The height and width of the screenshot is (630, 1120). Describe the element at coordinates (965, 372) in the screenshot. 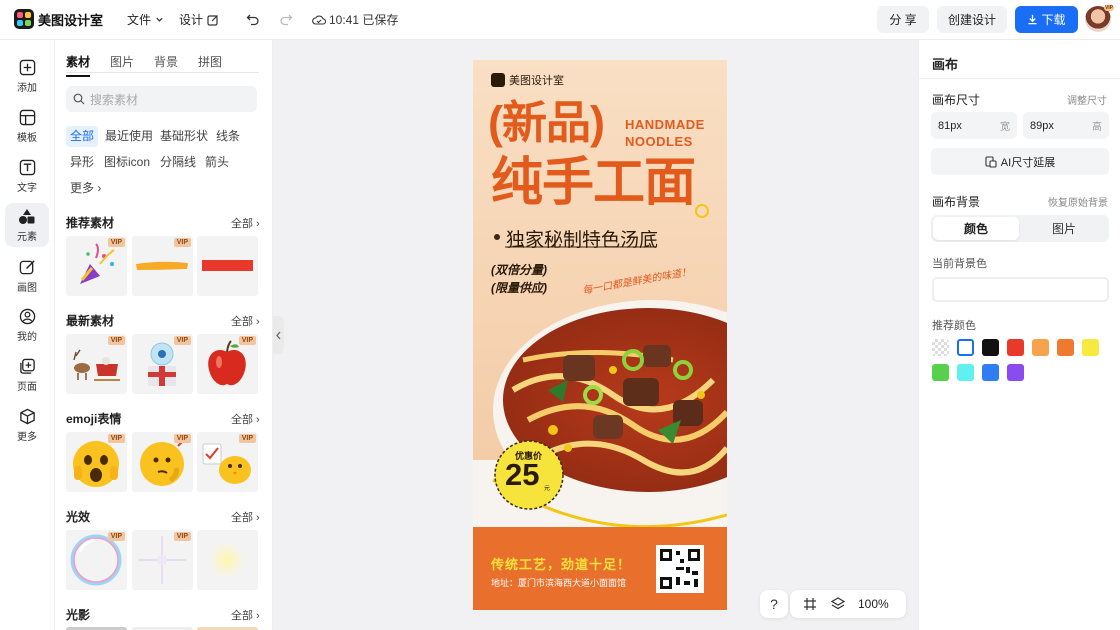

I see `swatch-cyan` at that location.